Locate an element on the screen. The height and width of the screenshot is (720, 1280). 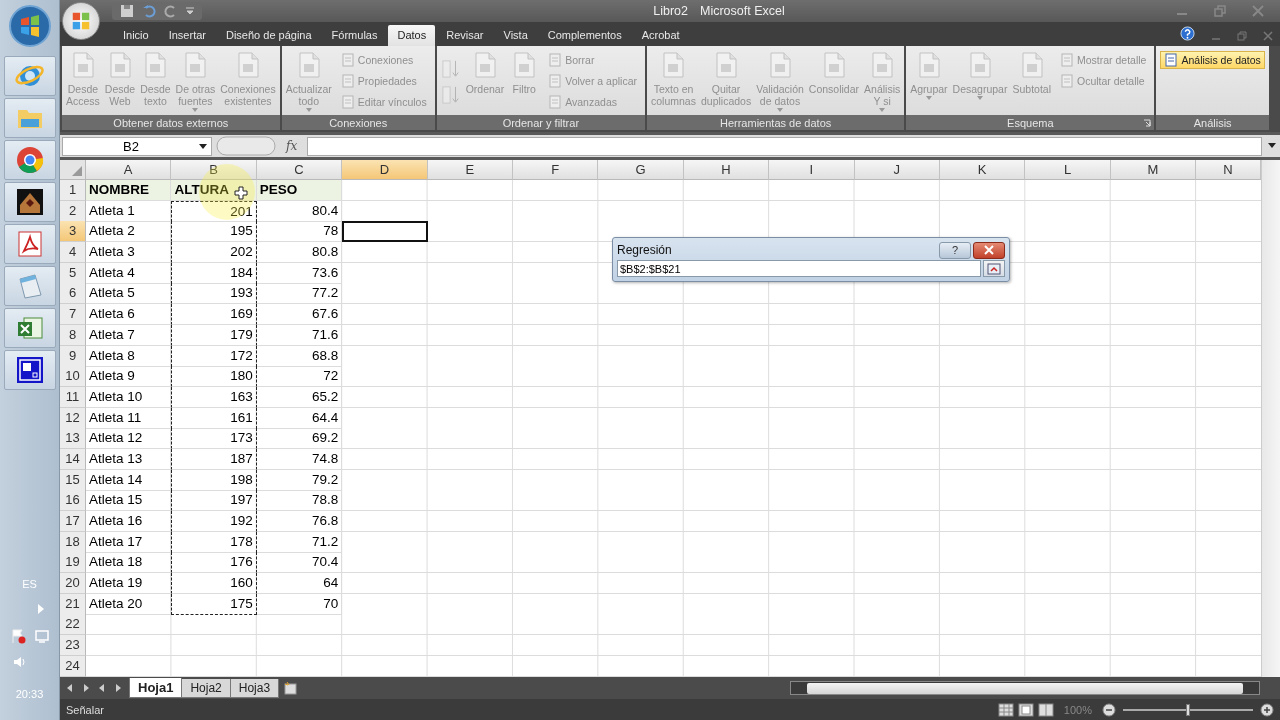
table-cell: 69.2 is located at coordinates (299, 439).